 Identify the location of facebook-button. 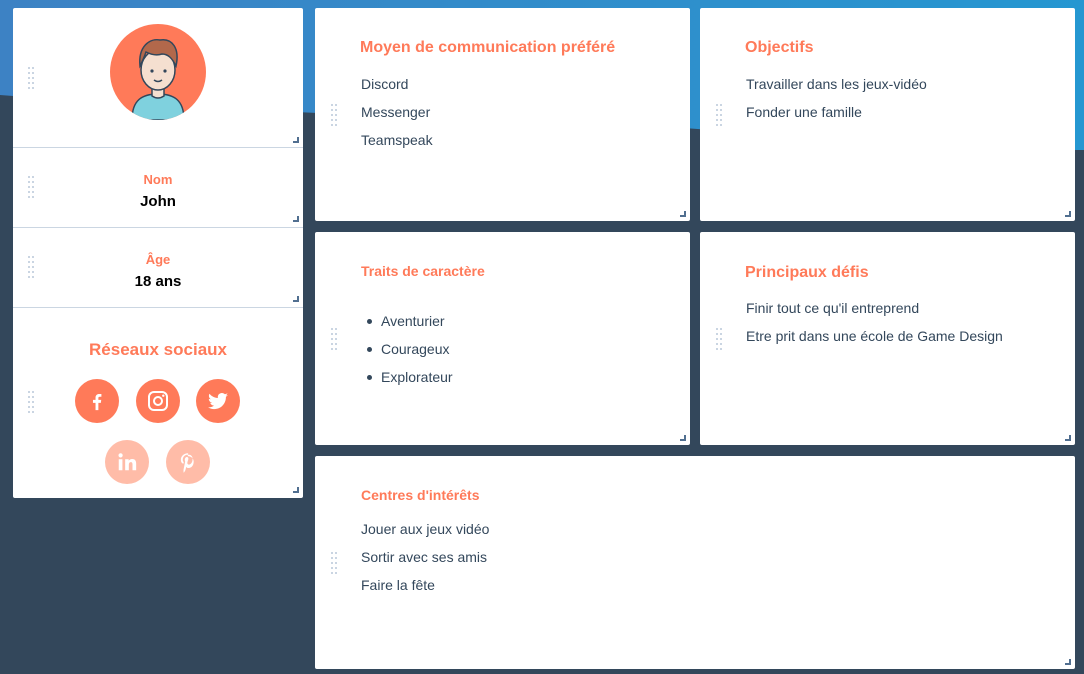
(97, 401).